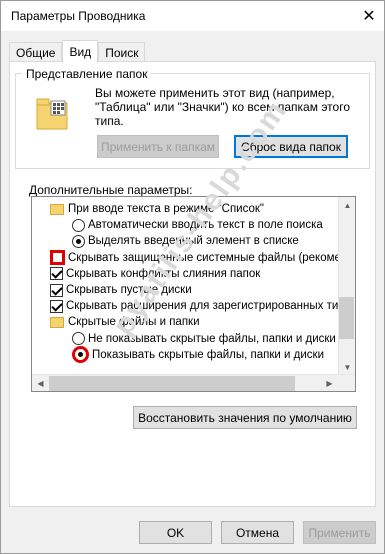 This screenshot has width=385, height=554. I want to click on tree-option-item: Выделять введенный элемент в списке, so click(185, 241).